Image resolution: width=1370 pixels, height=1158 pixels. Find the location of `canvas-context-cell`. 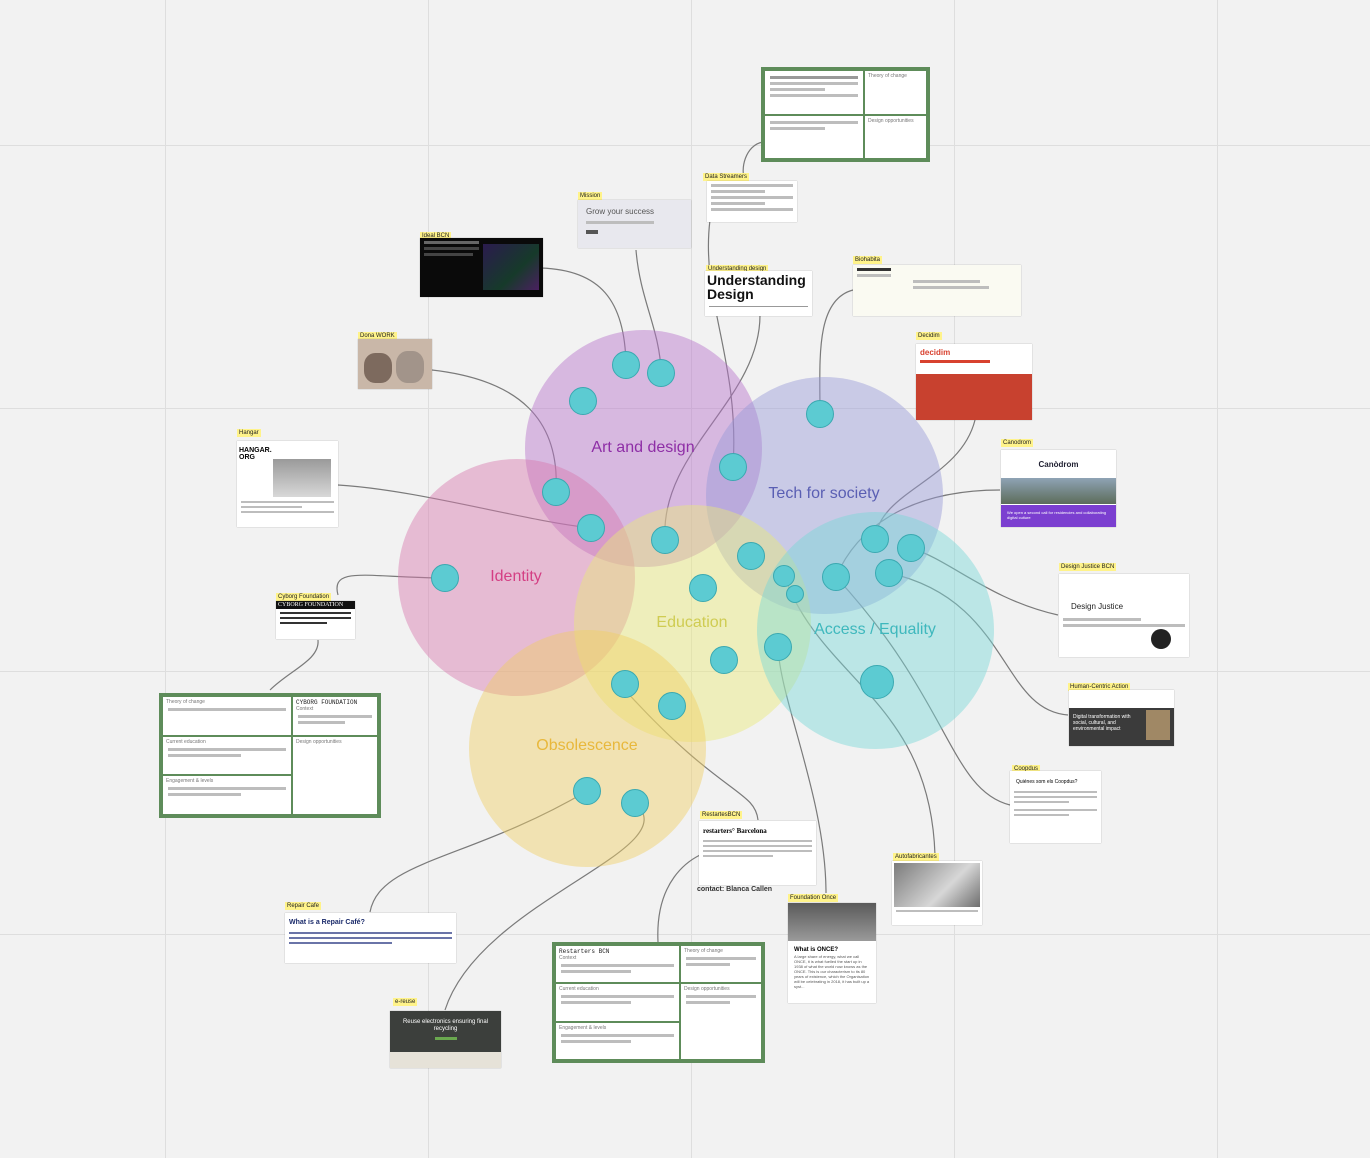

canvas-context-cell is located at coordinates (814, 92).